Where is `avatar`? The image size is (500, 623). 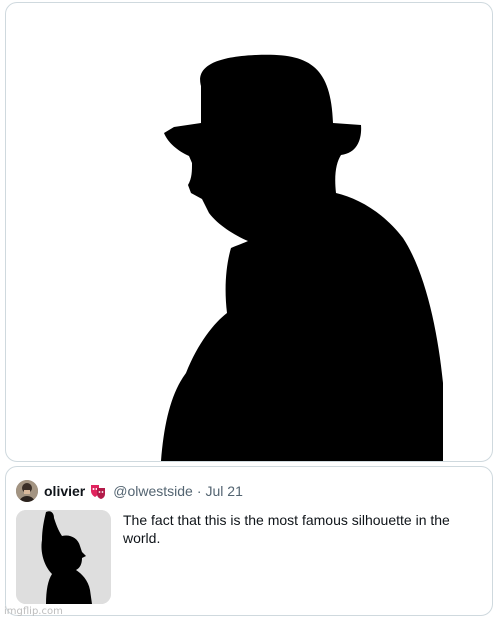
avatar is located at coordinates (27, 491).